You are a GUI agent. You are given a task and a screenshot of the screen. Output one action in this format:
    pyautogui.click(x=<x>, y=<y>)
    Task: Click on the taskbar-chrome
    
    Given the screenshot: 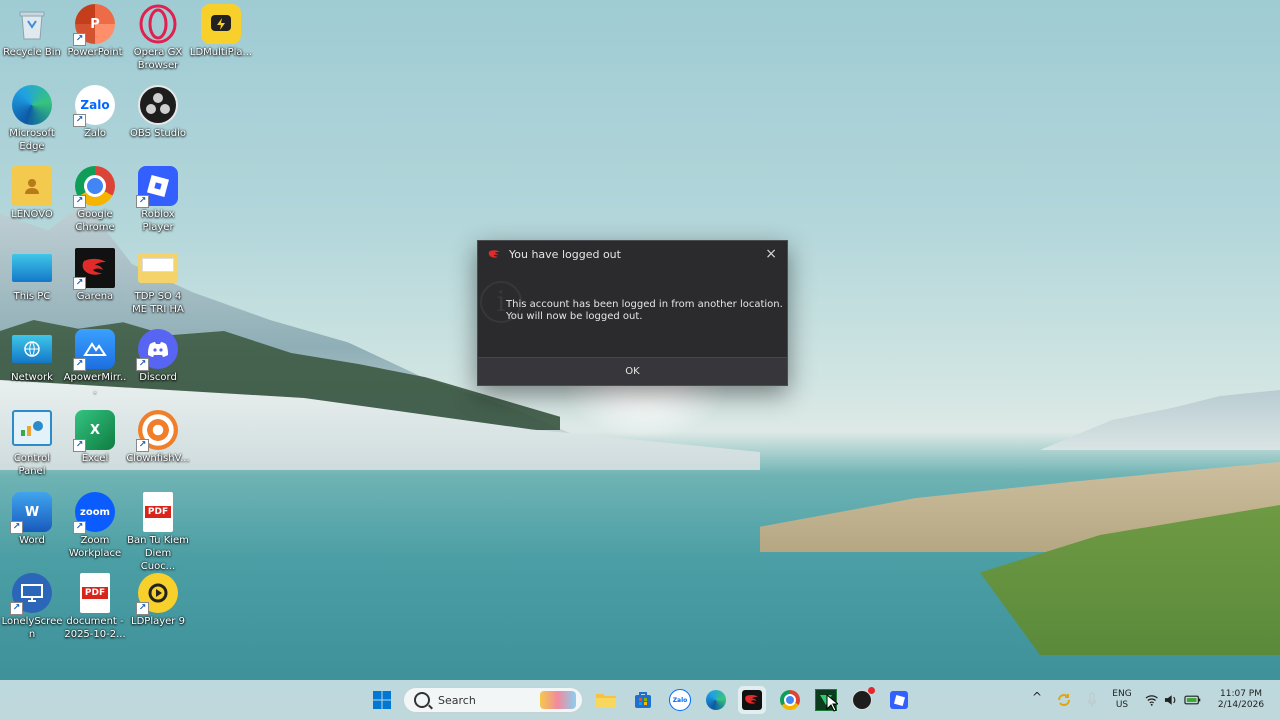 What is the action you would take?
    pyautogui.click(x=790, y=700)
    